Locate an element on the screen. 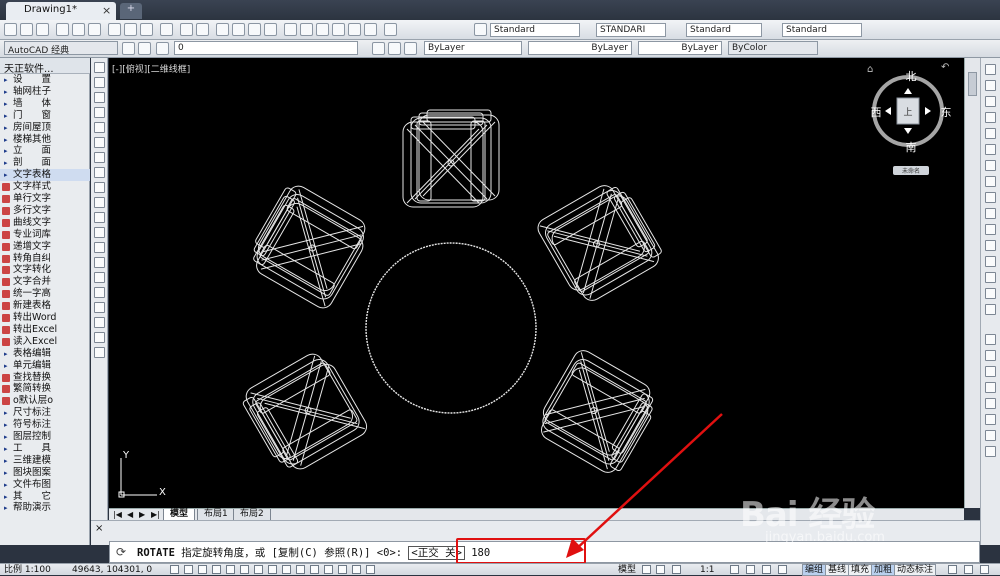 Image resolution: width=1000 pixels, height=576 pixels. menu-item: 文字转化 is located at coordinates (45, 270).